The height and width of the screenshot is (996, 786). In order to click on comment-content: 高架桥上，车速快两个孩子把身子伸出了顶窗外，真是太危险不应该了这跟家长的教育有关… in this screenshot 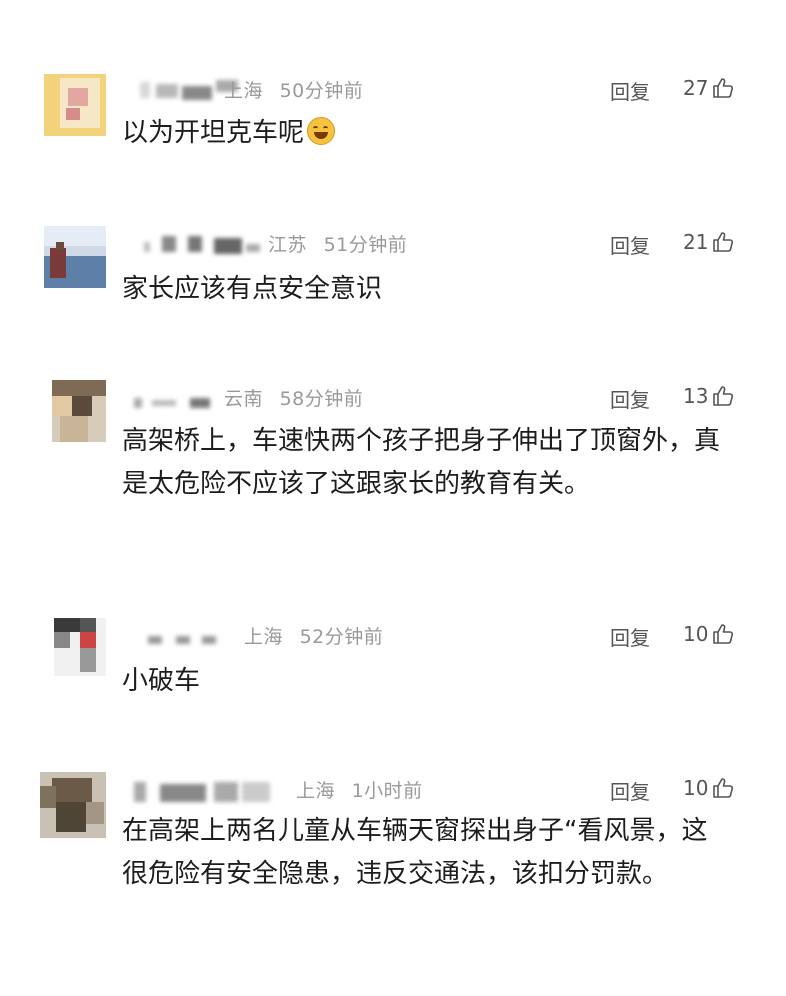, I will do `click(422, 463)`.